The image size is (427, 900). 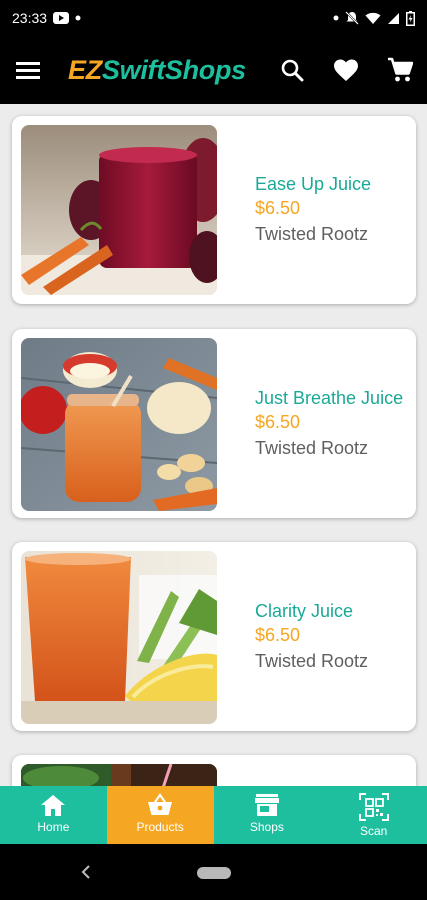 What do you see at coordinates (331, 398) in the screenshot?
I see `product-name: Just Breathe Juice` at bounding box center [331, 398].